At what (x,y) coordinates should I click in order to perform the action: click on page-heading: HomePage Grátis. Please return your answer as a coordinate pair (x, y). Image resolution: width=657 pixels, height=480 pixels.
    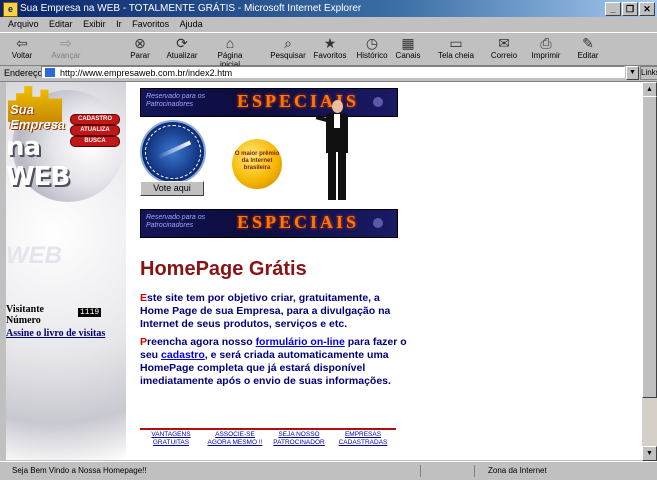
    Looking at the image, I should click on (223, 269).